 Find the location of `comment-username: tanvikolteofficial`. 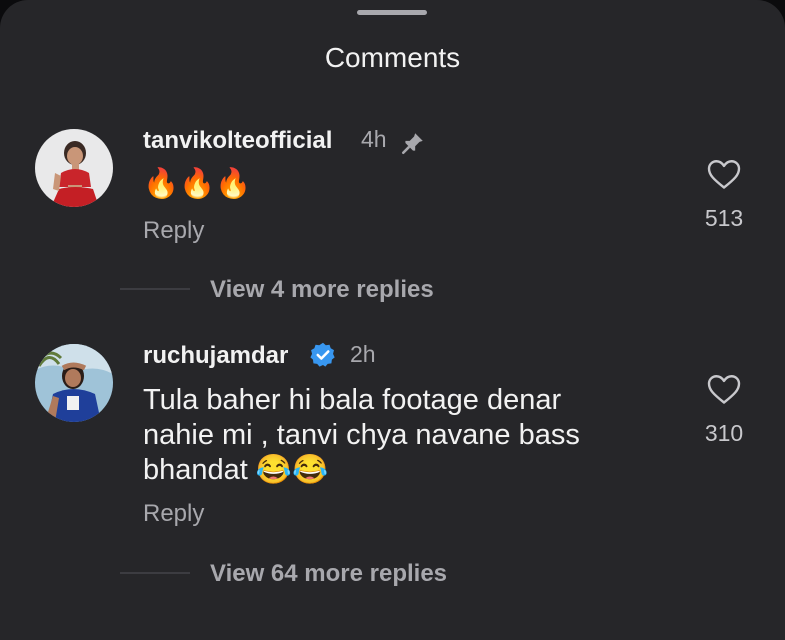

comment-username: tanvikolteofficial is located at coordinates (237, 141).